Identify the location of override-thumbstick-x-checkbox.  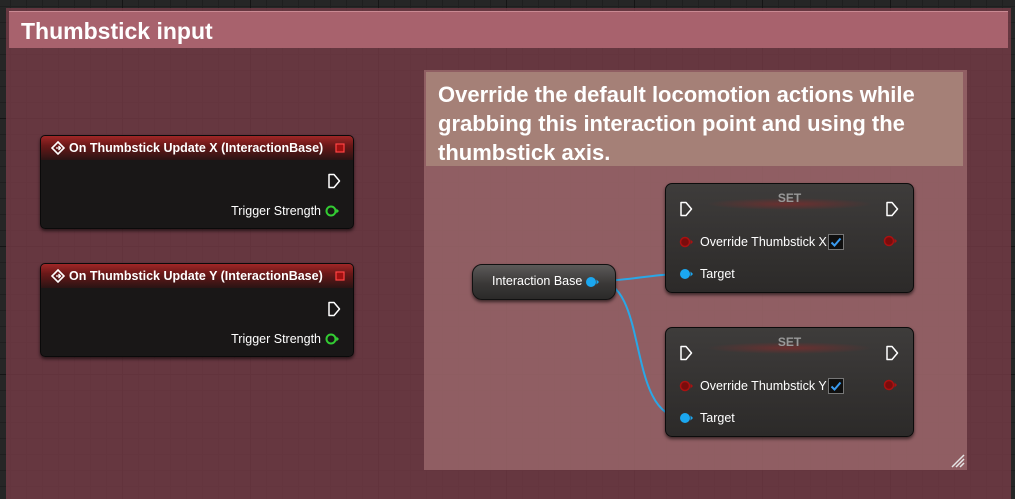
(836, 242).